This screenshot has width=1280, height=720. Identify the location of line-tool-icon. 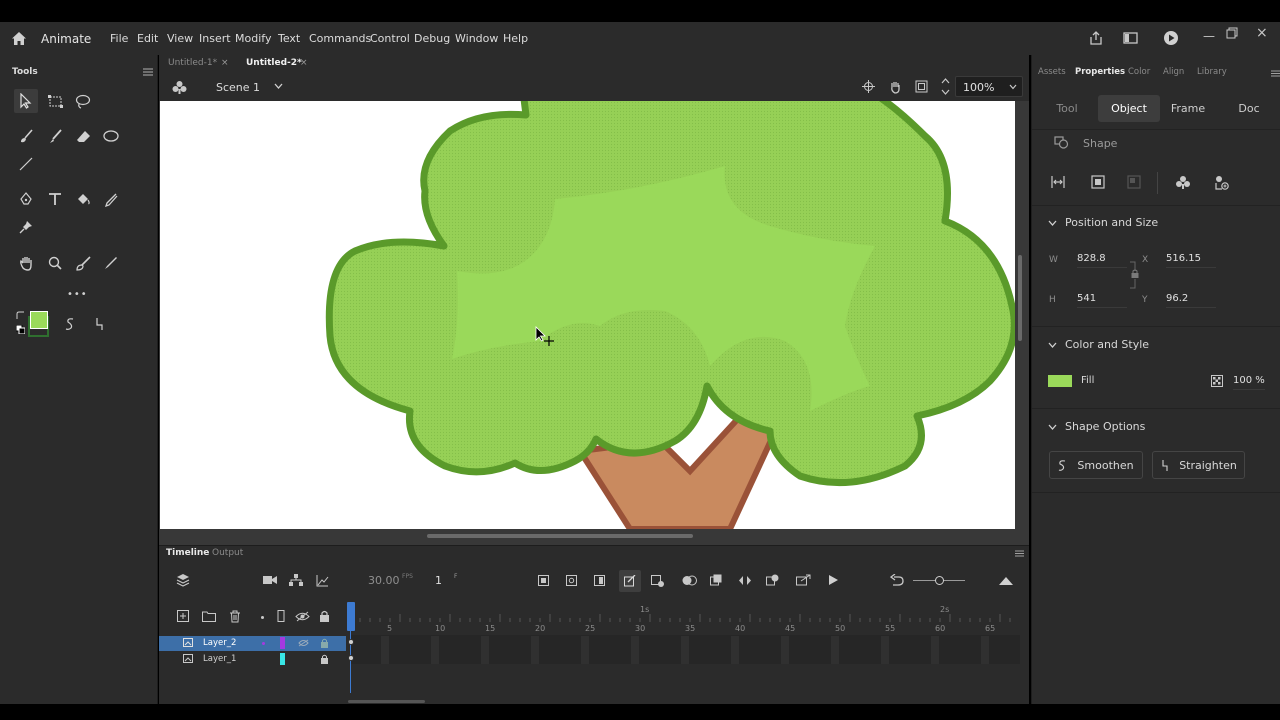
(26, 164).